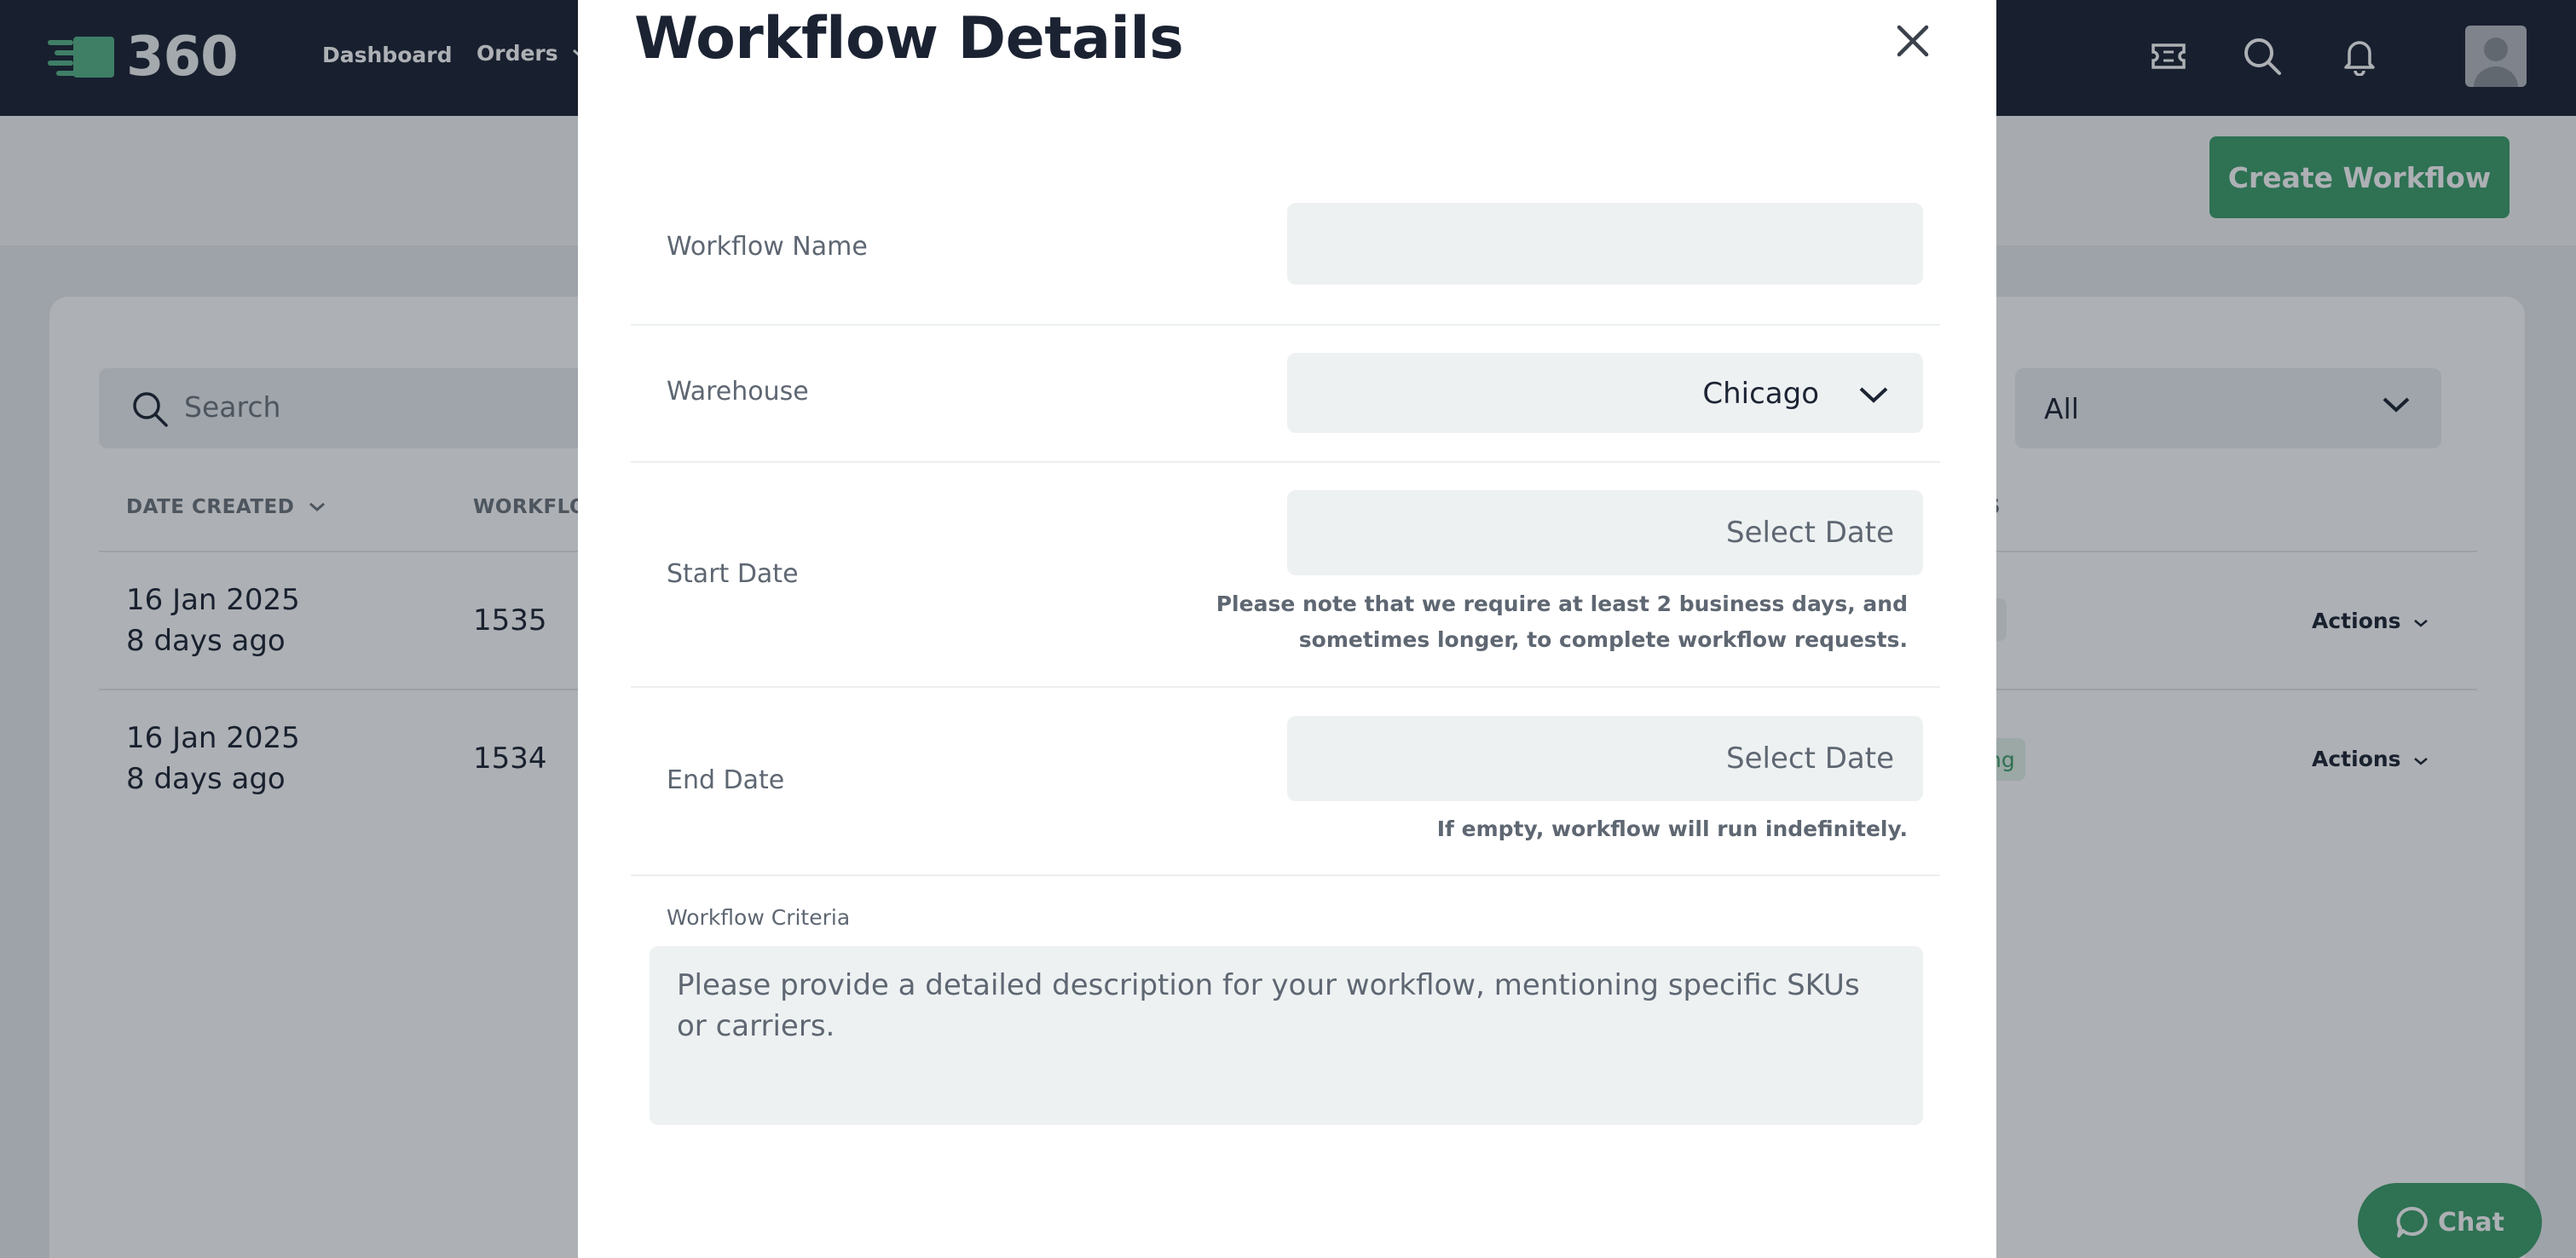 The image size is (2576, 1258). Describe the element at coordinates (726, 780) in the screenshot. I see `end-date-label: End Date` at that location.